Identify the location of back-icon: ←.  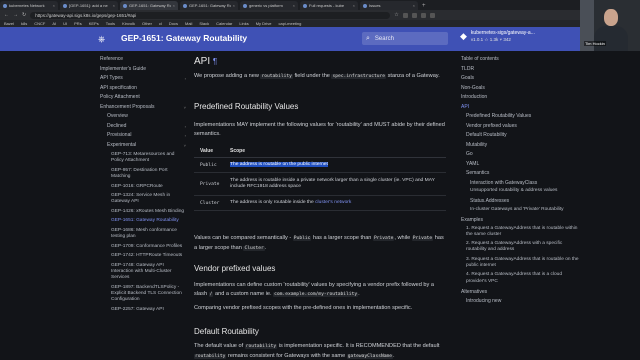
(6, 15).